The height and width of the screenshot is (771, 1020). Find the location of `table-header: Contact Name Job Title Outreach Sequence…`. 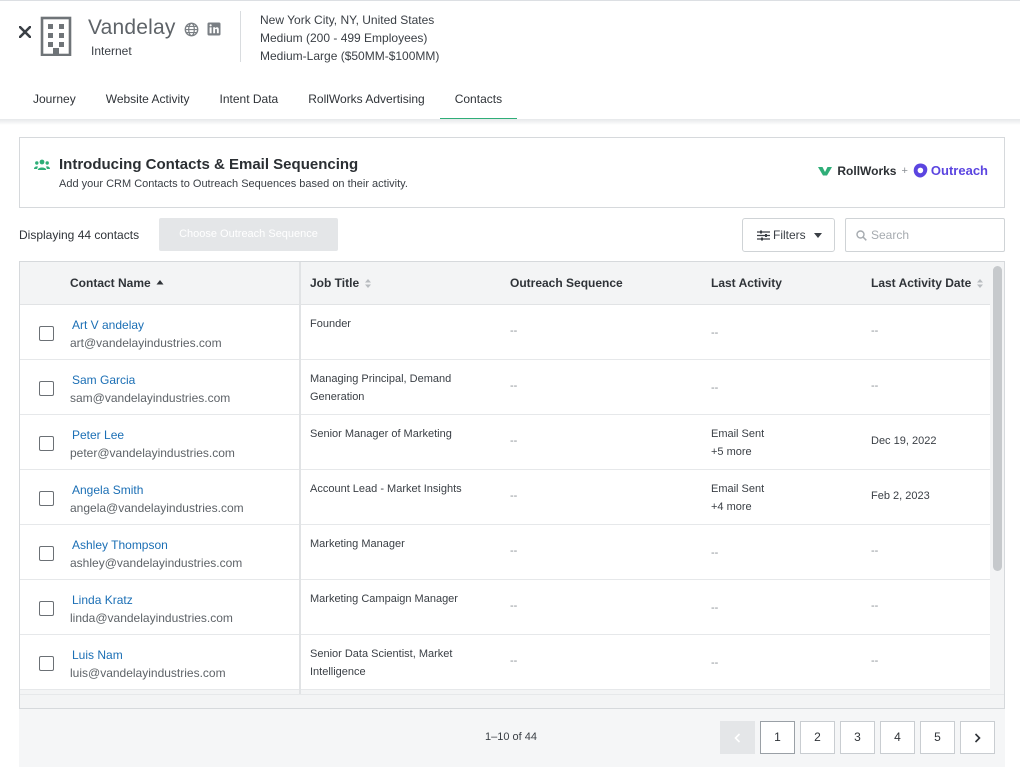

table-header: Contact Name Job Title Outreach Sequence… is located at coordinates (505, 283).